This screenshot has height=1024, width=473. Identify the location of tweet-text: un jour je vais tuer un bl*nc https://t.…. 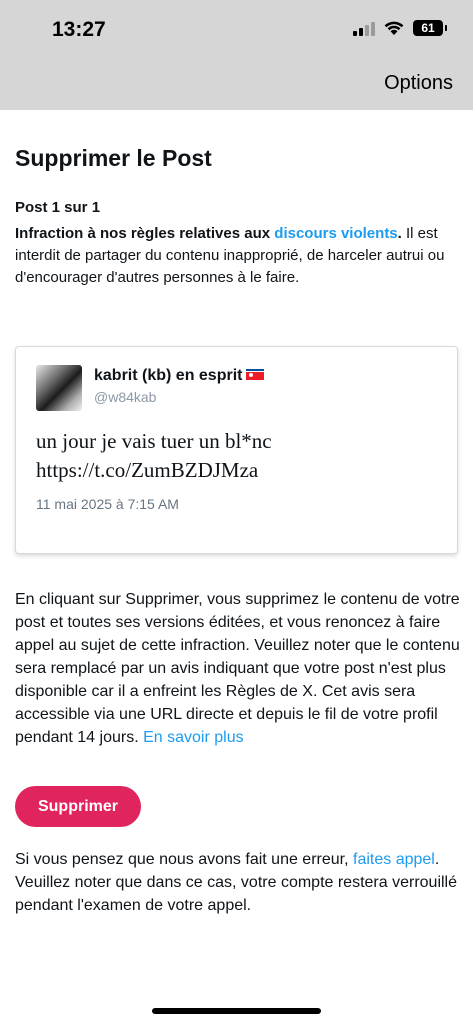
(241, 456).